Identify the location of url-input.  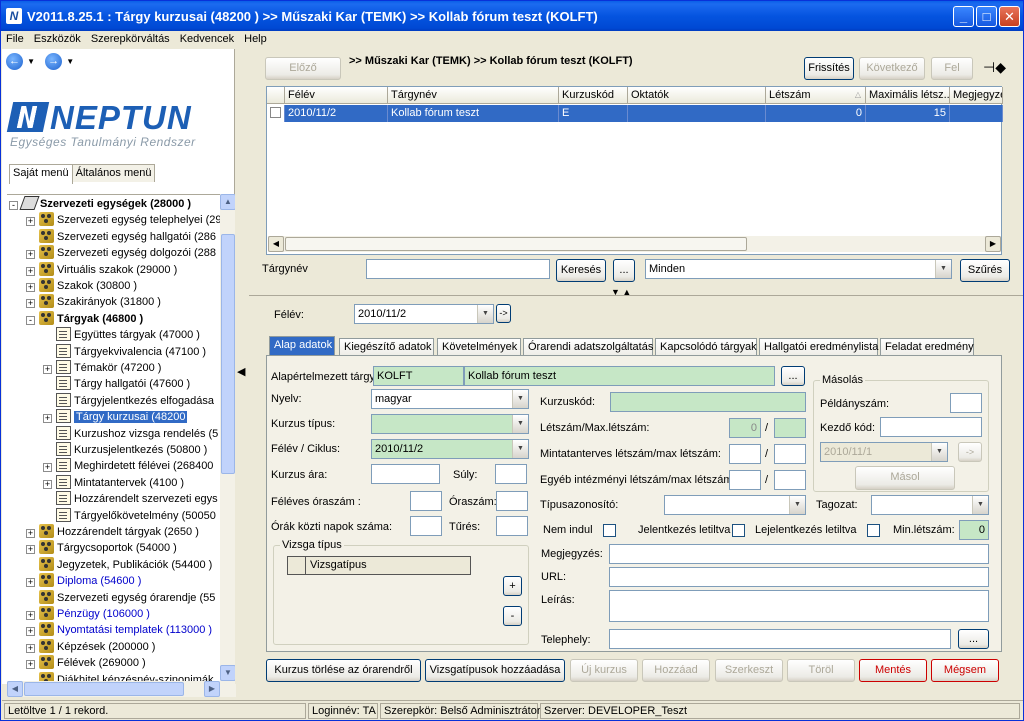
(799, 577).